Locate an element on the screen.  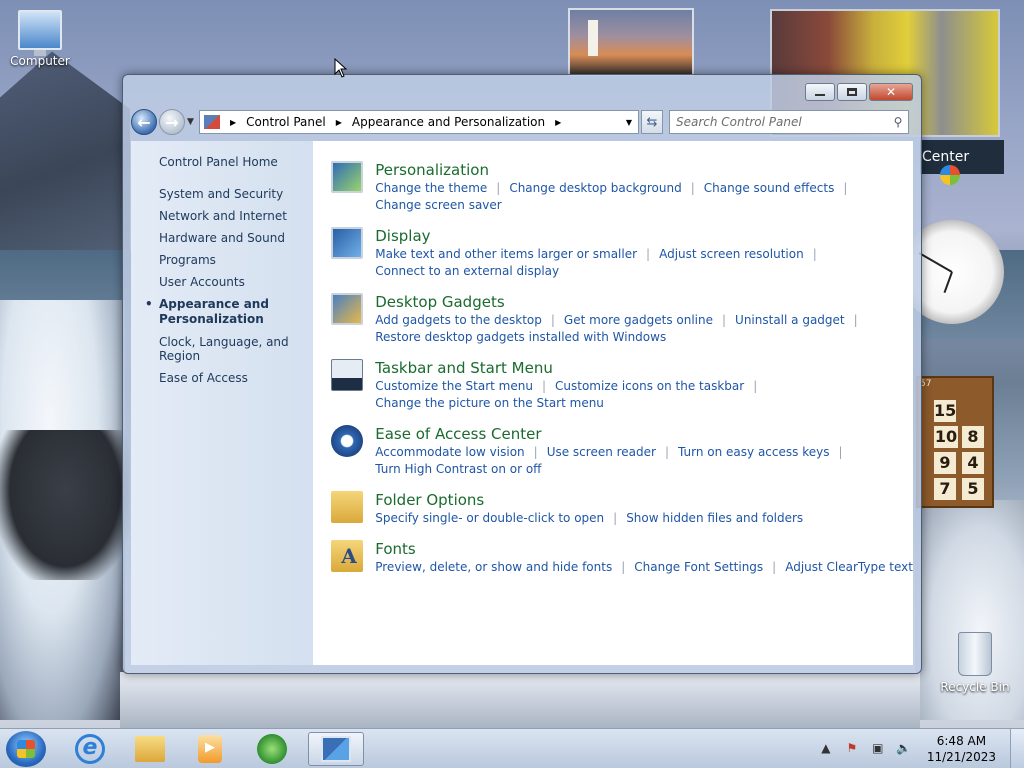
picture-puzzle-gadget: 57 15 10 8 9 4 7 5 is located at coordinates (955, 442).